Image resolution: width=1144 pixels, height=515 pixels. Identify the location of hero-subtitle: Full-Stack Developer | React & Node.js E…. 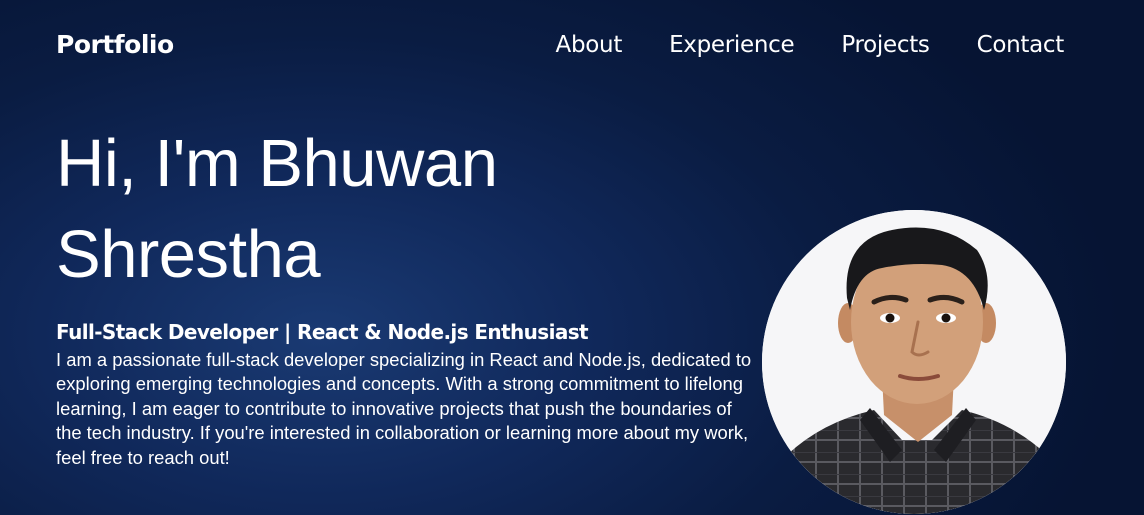
(322, 332).